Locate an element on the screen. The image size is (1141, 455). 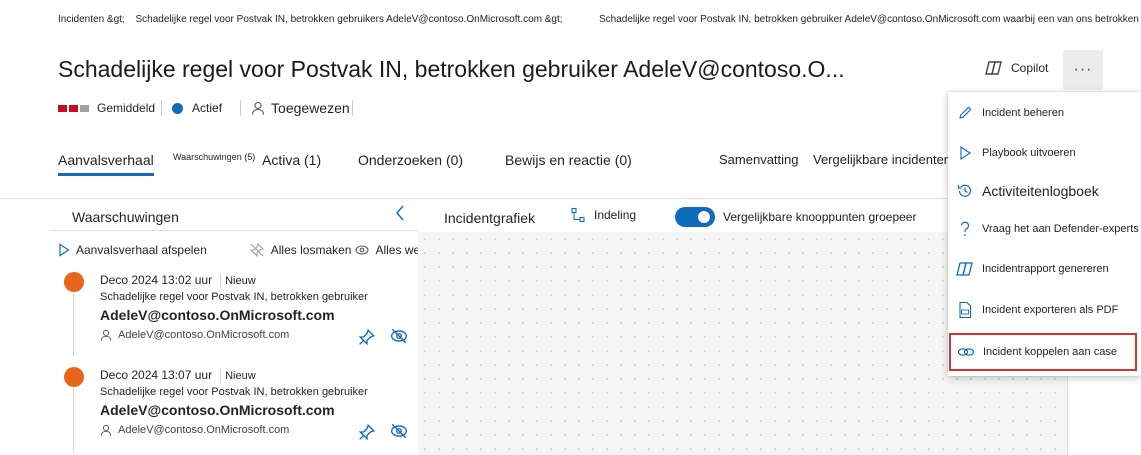
tab-attack-story: Aanvalsverhaal is located at coordinates (106, 164).